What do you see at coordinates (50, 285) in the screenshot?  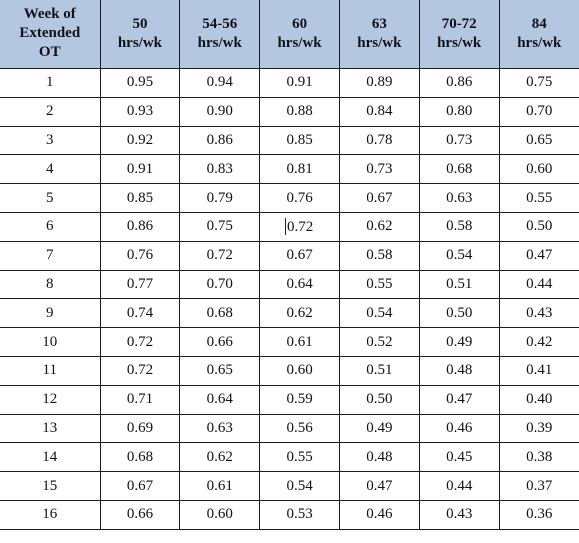 I see `week-number-cell: 8` at bounding box center [50, 285].